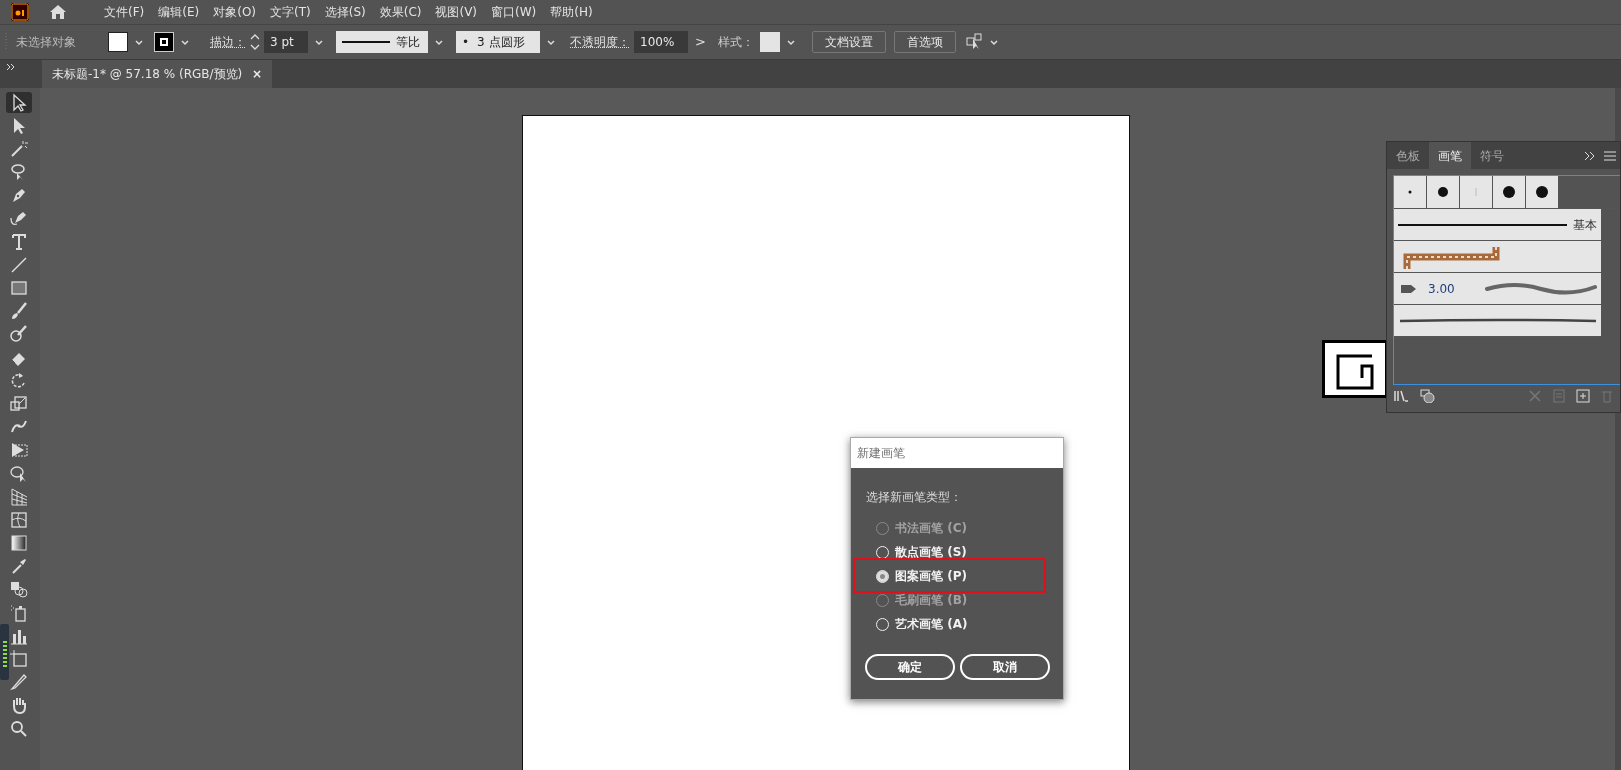 The width and height of the screenshot is (1621, 770). Describe the element at coordinates (1585, 225) in the screenshot. I see `brush-name: 基本` at that location.